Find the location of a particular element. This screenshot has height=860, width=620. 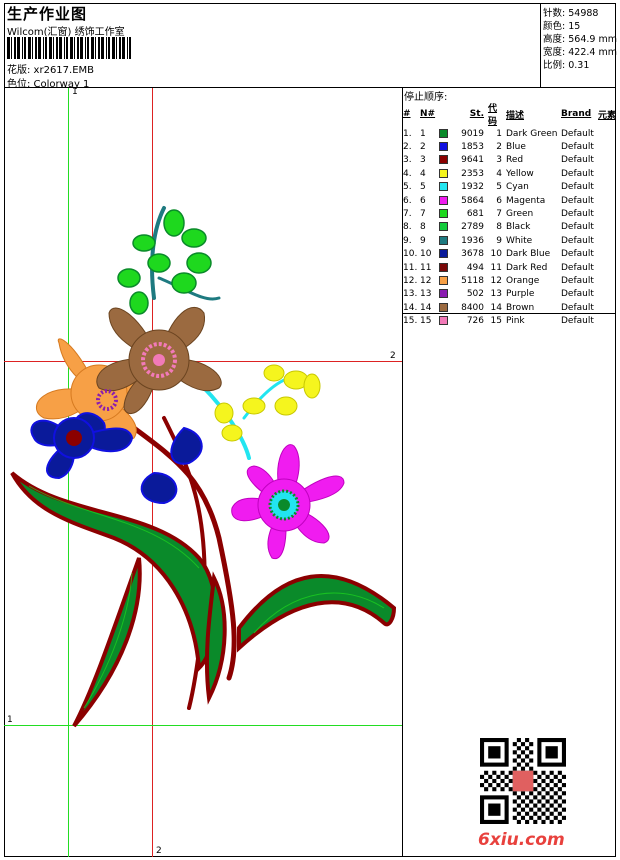

col-swatch is located at coordinates (445, 114).